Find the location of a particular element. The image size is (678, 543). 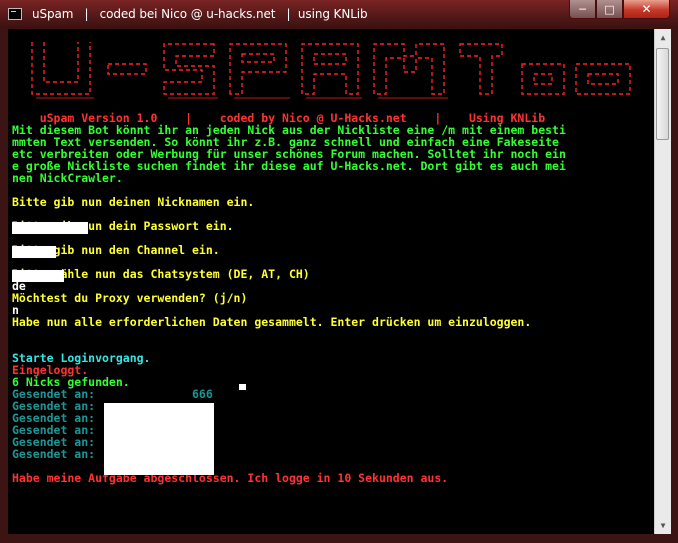

vertical-scrollbar: ▲ ▼ is located at coordinates (662, 281).